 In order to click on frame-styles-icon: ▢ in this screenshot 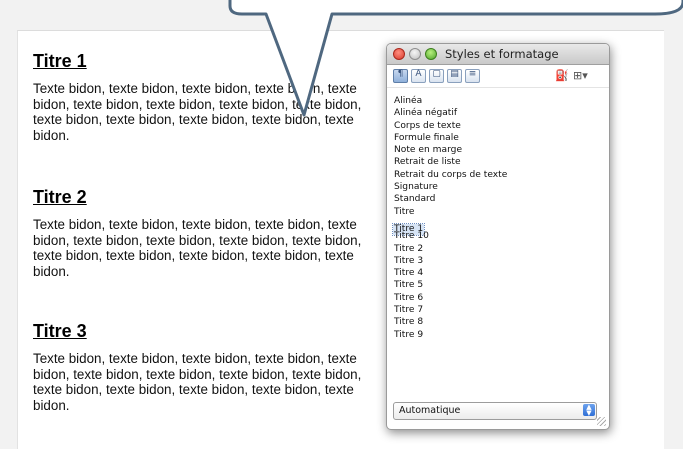, I will do `click(436, 76)`.